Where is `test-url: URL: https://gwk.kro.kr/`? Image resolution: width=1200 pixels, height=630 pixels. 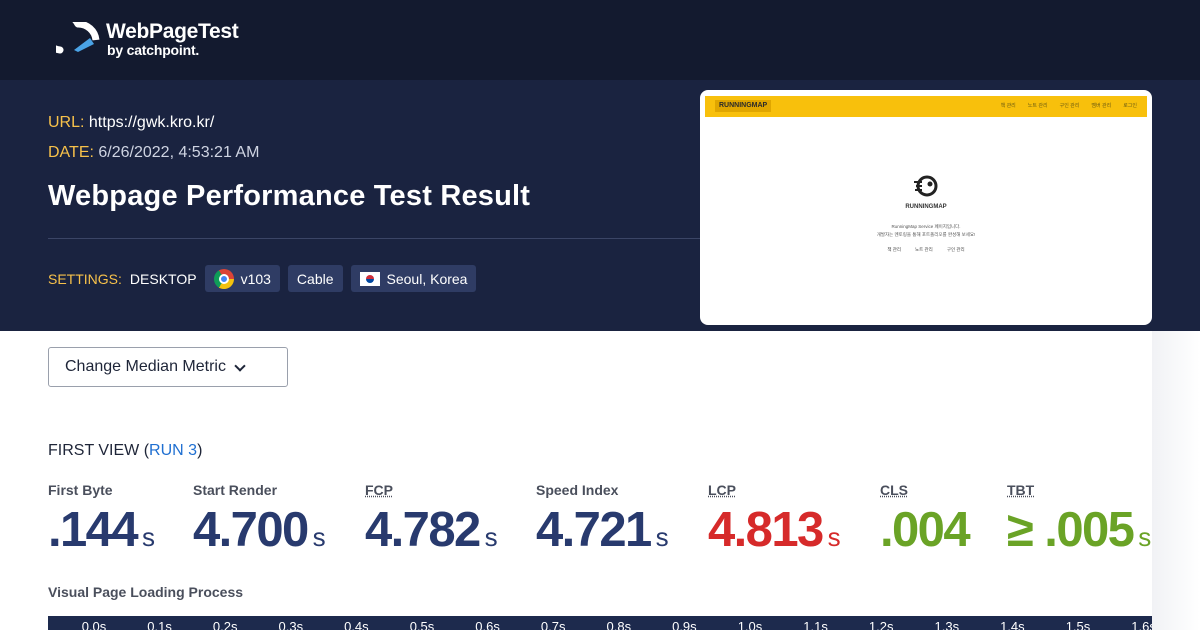
test-url: URL: https://gwk.kro.kr/ is located at coordinates (131, 123).